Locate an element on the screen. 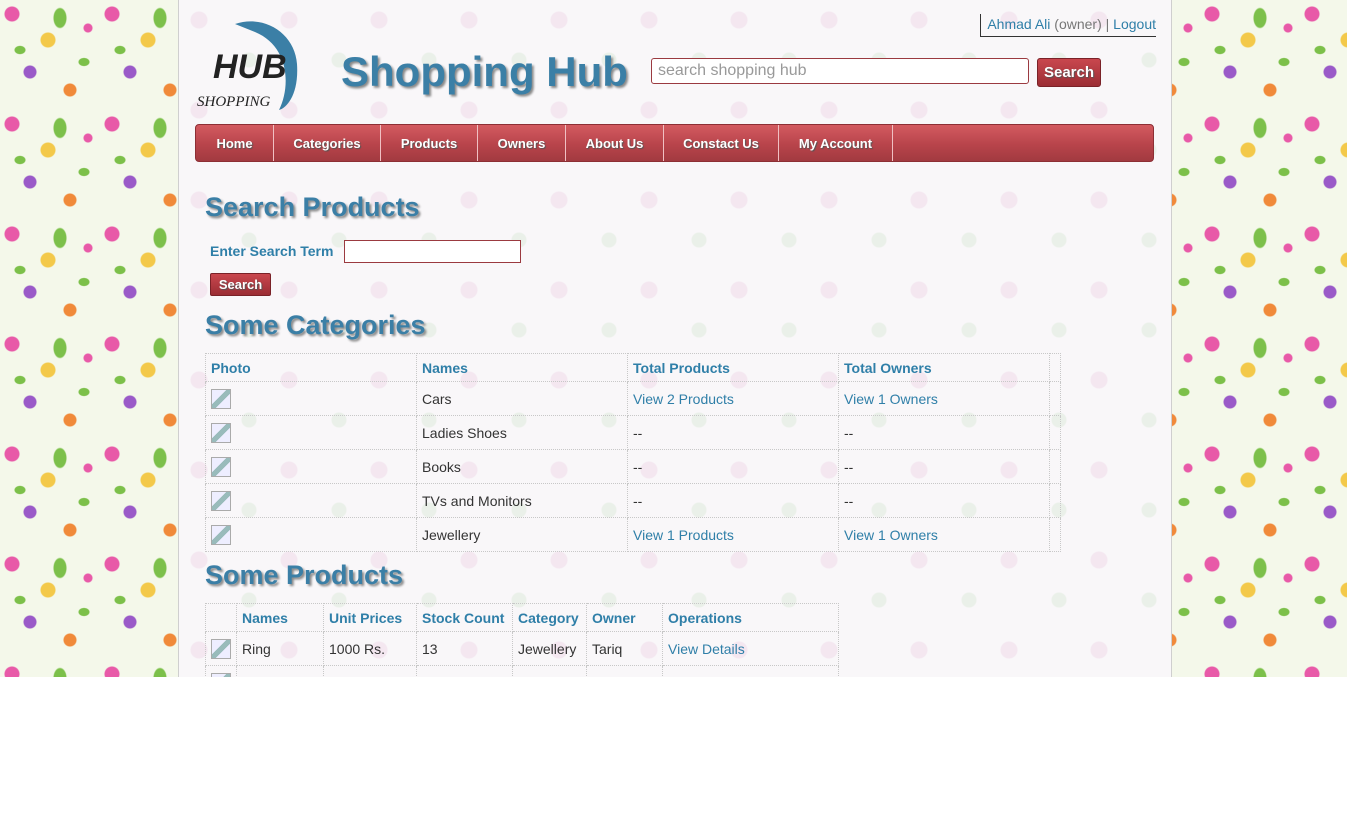  logo-hub-text: HUB is located at coordinates (250, 67).